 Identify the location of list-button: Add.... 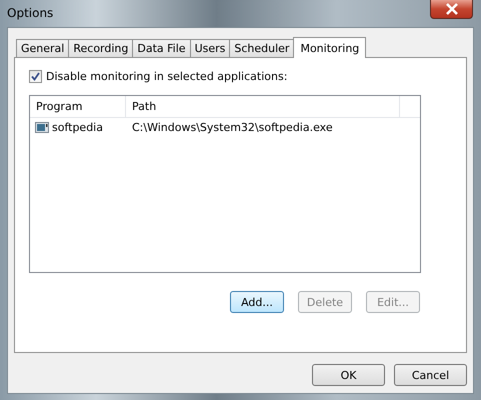
(257, 302).